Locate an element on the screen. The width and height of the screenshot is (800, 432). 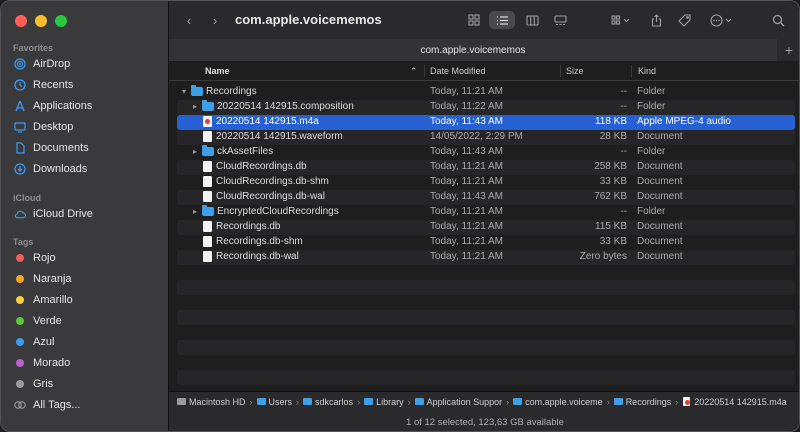
window-controls is located at coordinates (41, 21).